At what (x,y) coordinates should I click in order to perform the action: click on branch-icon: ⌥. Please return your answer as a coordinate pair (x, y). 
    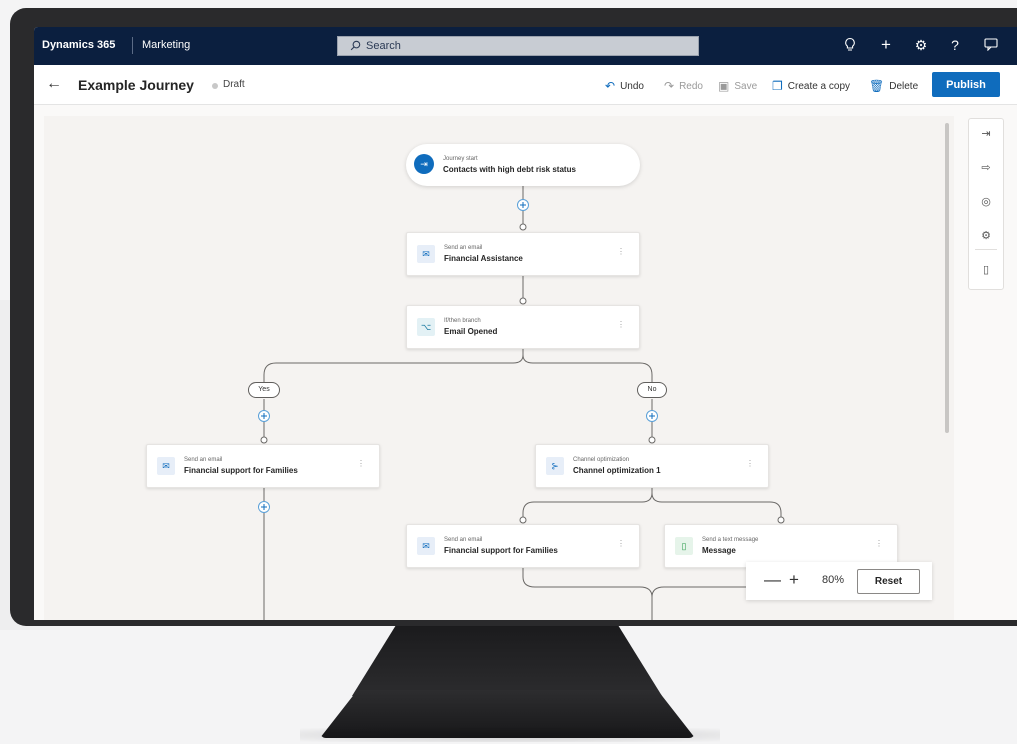
    Looking at the image, I should click on (426, 327).